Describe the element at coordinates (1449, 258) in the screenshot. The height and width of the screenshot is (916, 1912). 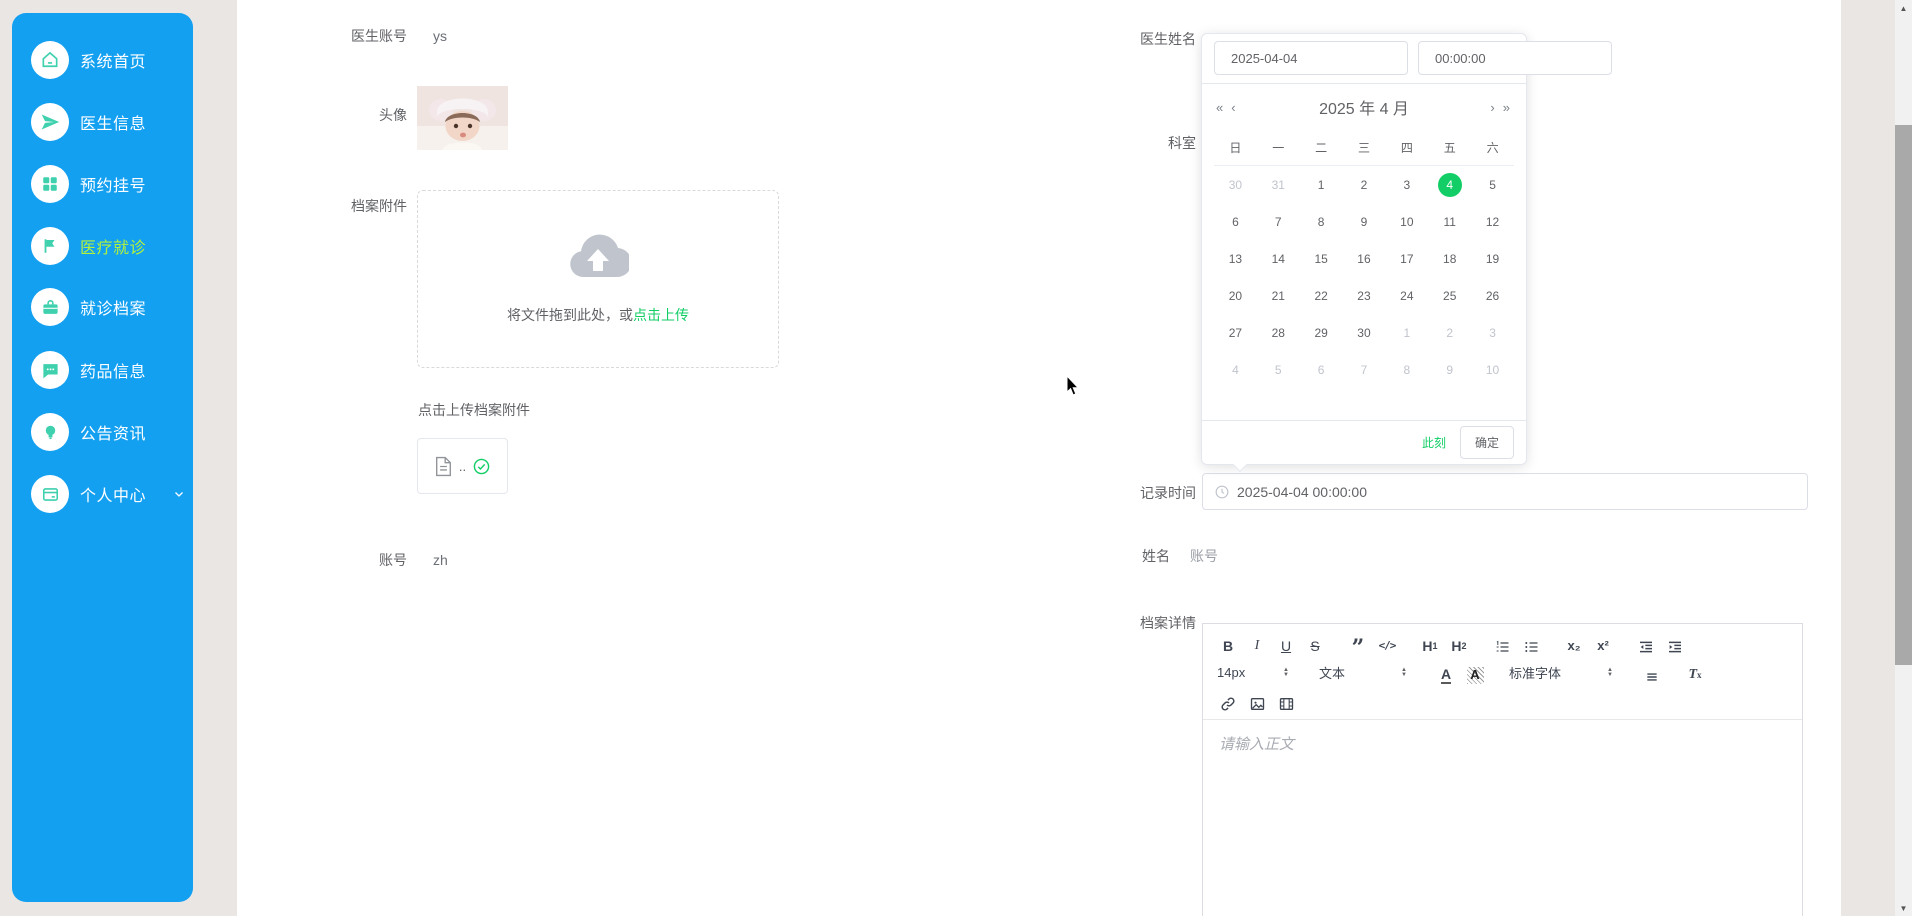
I see `calendar-day: 18` at that location.